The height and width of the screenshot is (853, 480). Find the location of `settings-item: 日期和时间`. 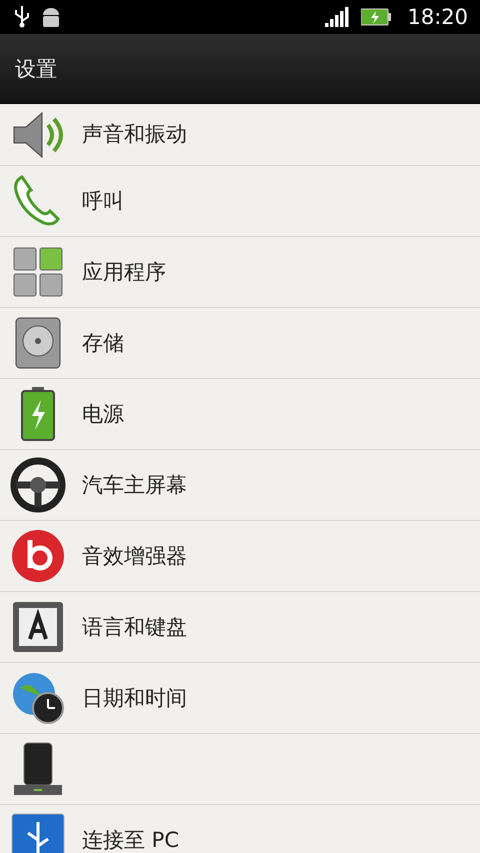

settings-item: 日期和时间 is located at coordinates (240, 698).